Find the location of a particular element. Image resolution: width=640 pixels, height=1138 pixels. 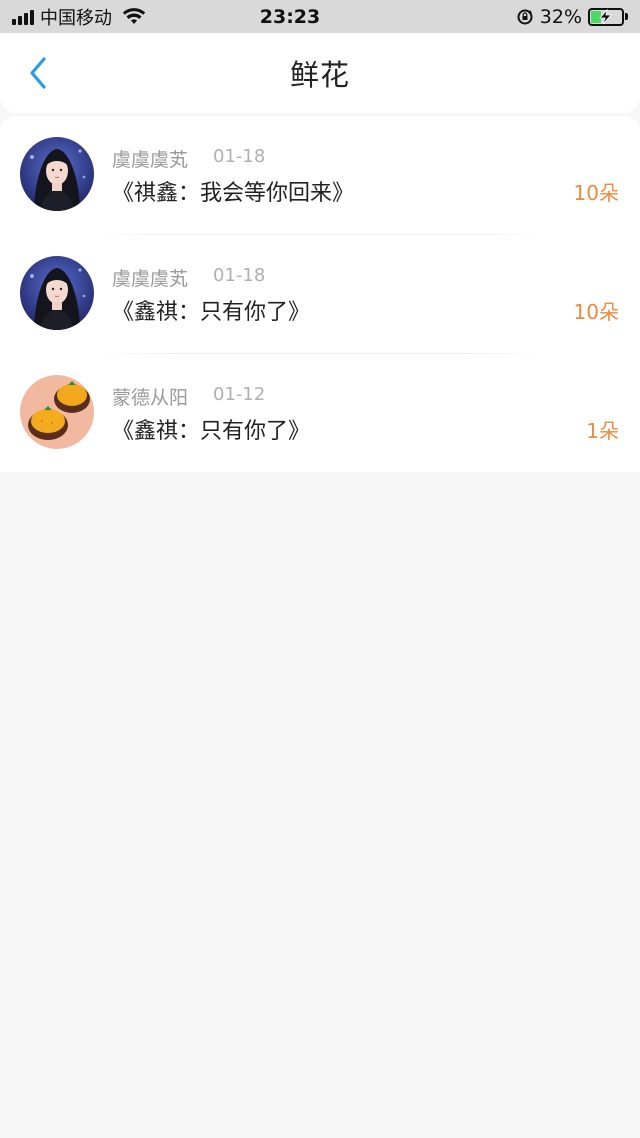

status-time: 23:23 is located at coordinates (290, 16).